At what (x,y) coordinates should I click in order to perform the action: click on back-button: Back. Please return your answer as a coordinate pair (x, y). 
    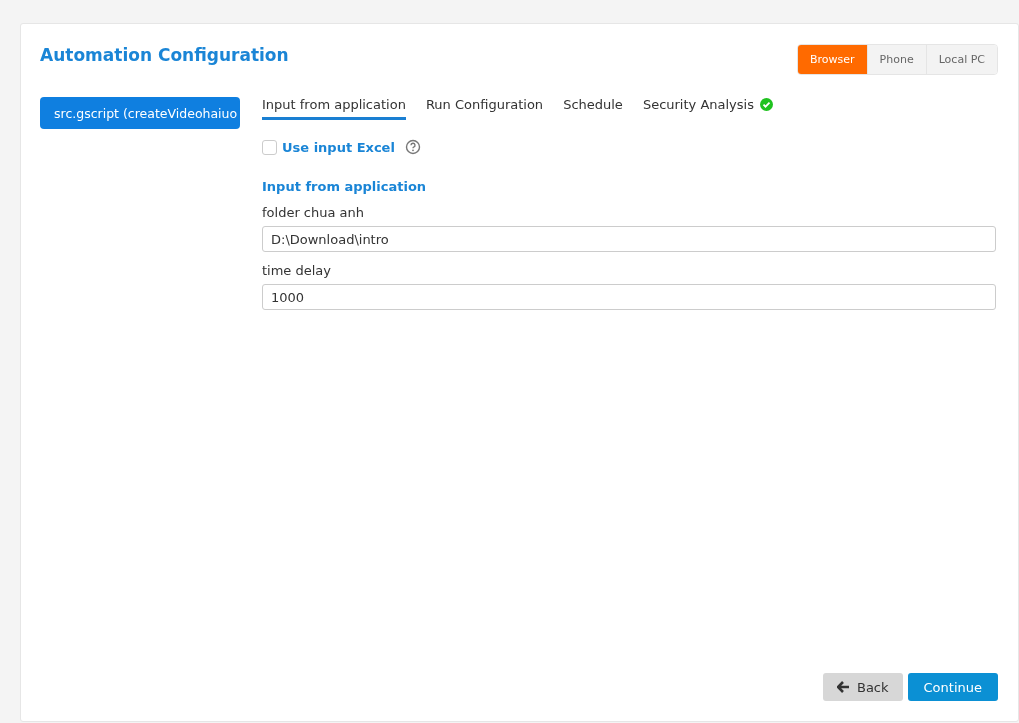
    Looking at the image, I should click on (862, 687).